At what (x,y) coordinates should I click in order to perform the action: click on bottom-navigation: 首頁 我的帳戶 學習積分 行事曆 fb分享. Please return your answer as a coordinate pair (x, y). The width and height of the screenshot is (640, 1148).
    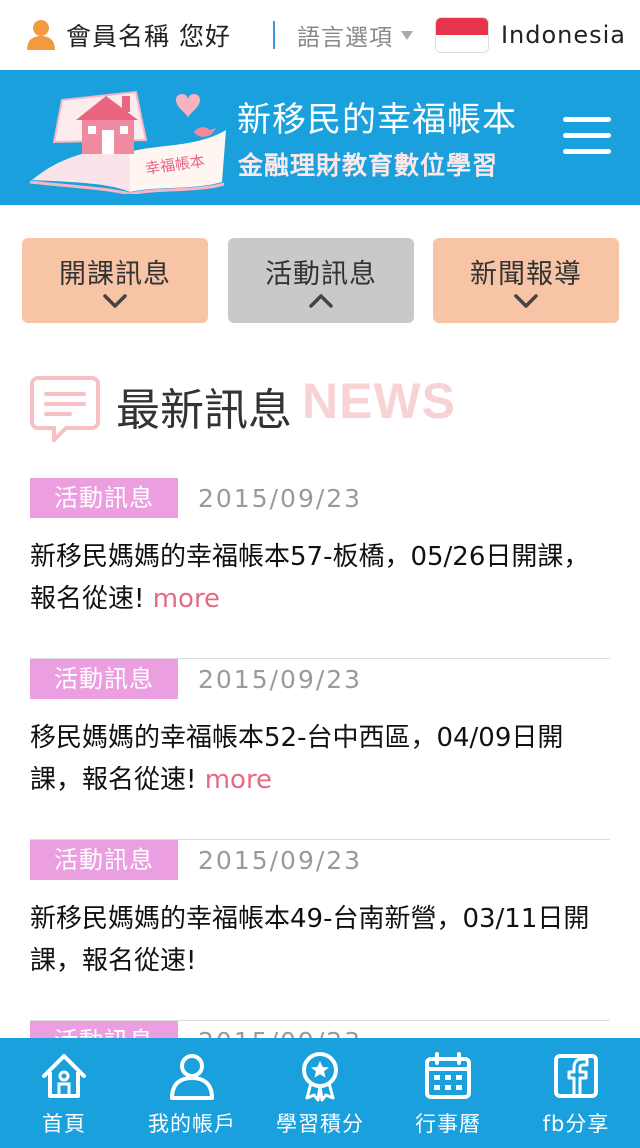
    Looking at the image, I should click on (320, 1093).